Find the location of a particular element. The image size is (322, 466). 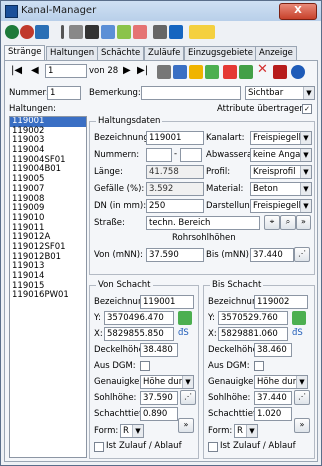

abwasserart-select: keine Angabe ▼ is located at coordinates (281, 155).